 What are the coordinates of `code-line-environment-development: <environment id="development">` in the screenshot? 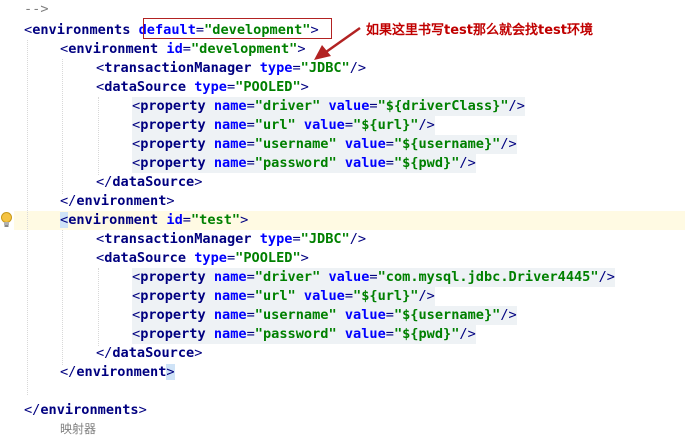 It's located at (183, 49).